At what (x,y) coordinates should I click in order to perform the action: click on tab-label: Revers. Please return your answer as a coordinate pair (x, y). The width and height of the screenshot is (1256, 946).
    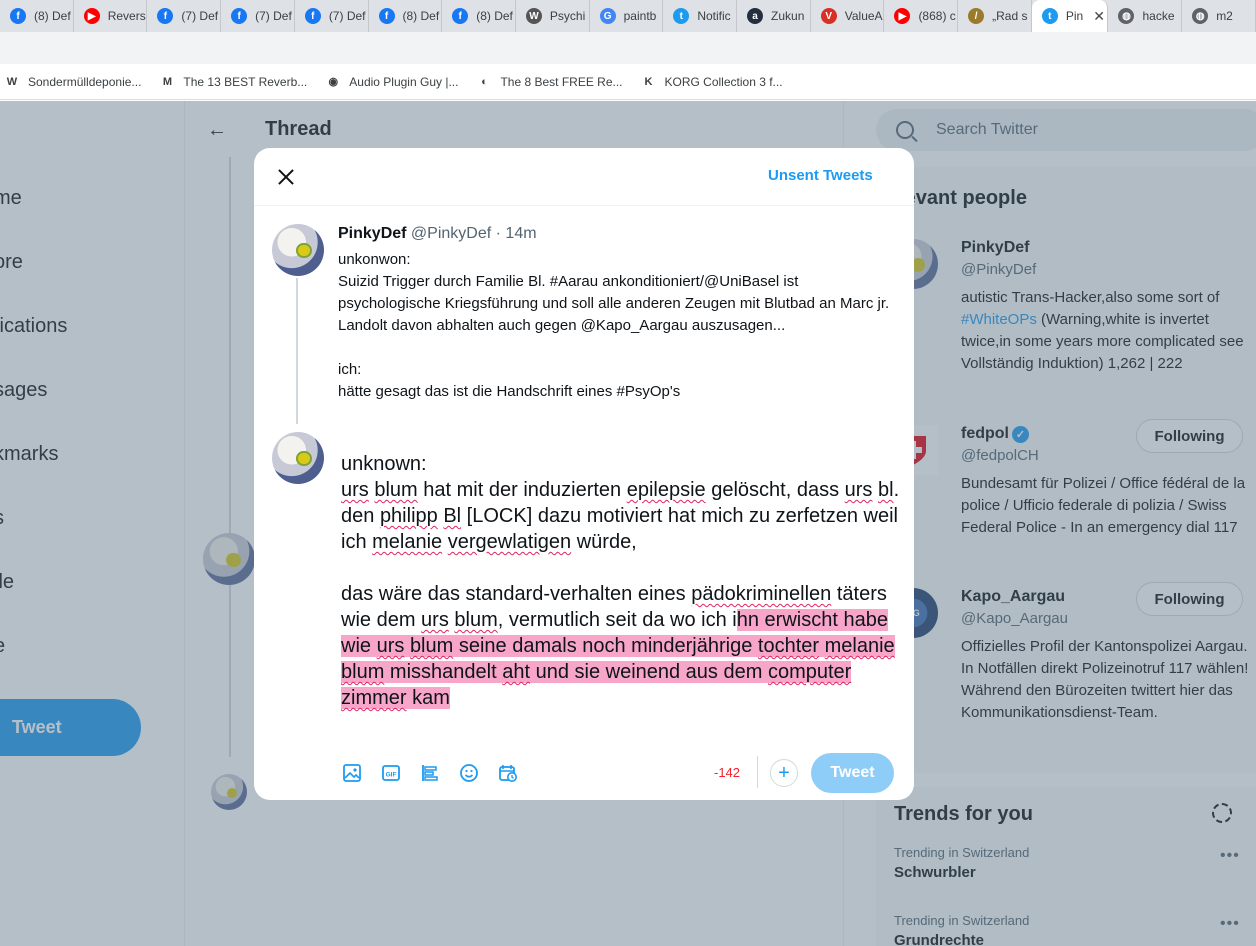
    Looking at the image, I should click on (126, 16).